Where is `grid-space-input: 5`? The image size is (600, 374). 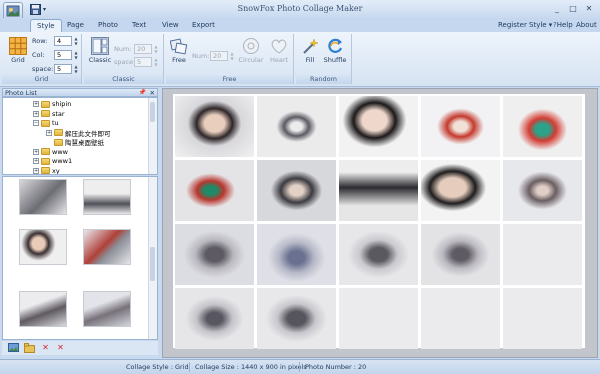 grid-space-input: 5 is located at coordinates (63, 69).